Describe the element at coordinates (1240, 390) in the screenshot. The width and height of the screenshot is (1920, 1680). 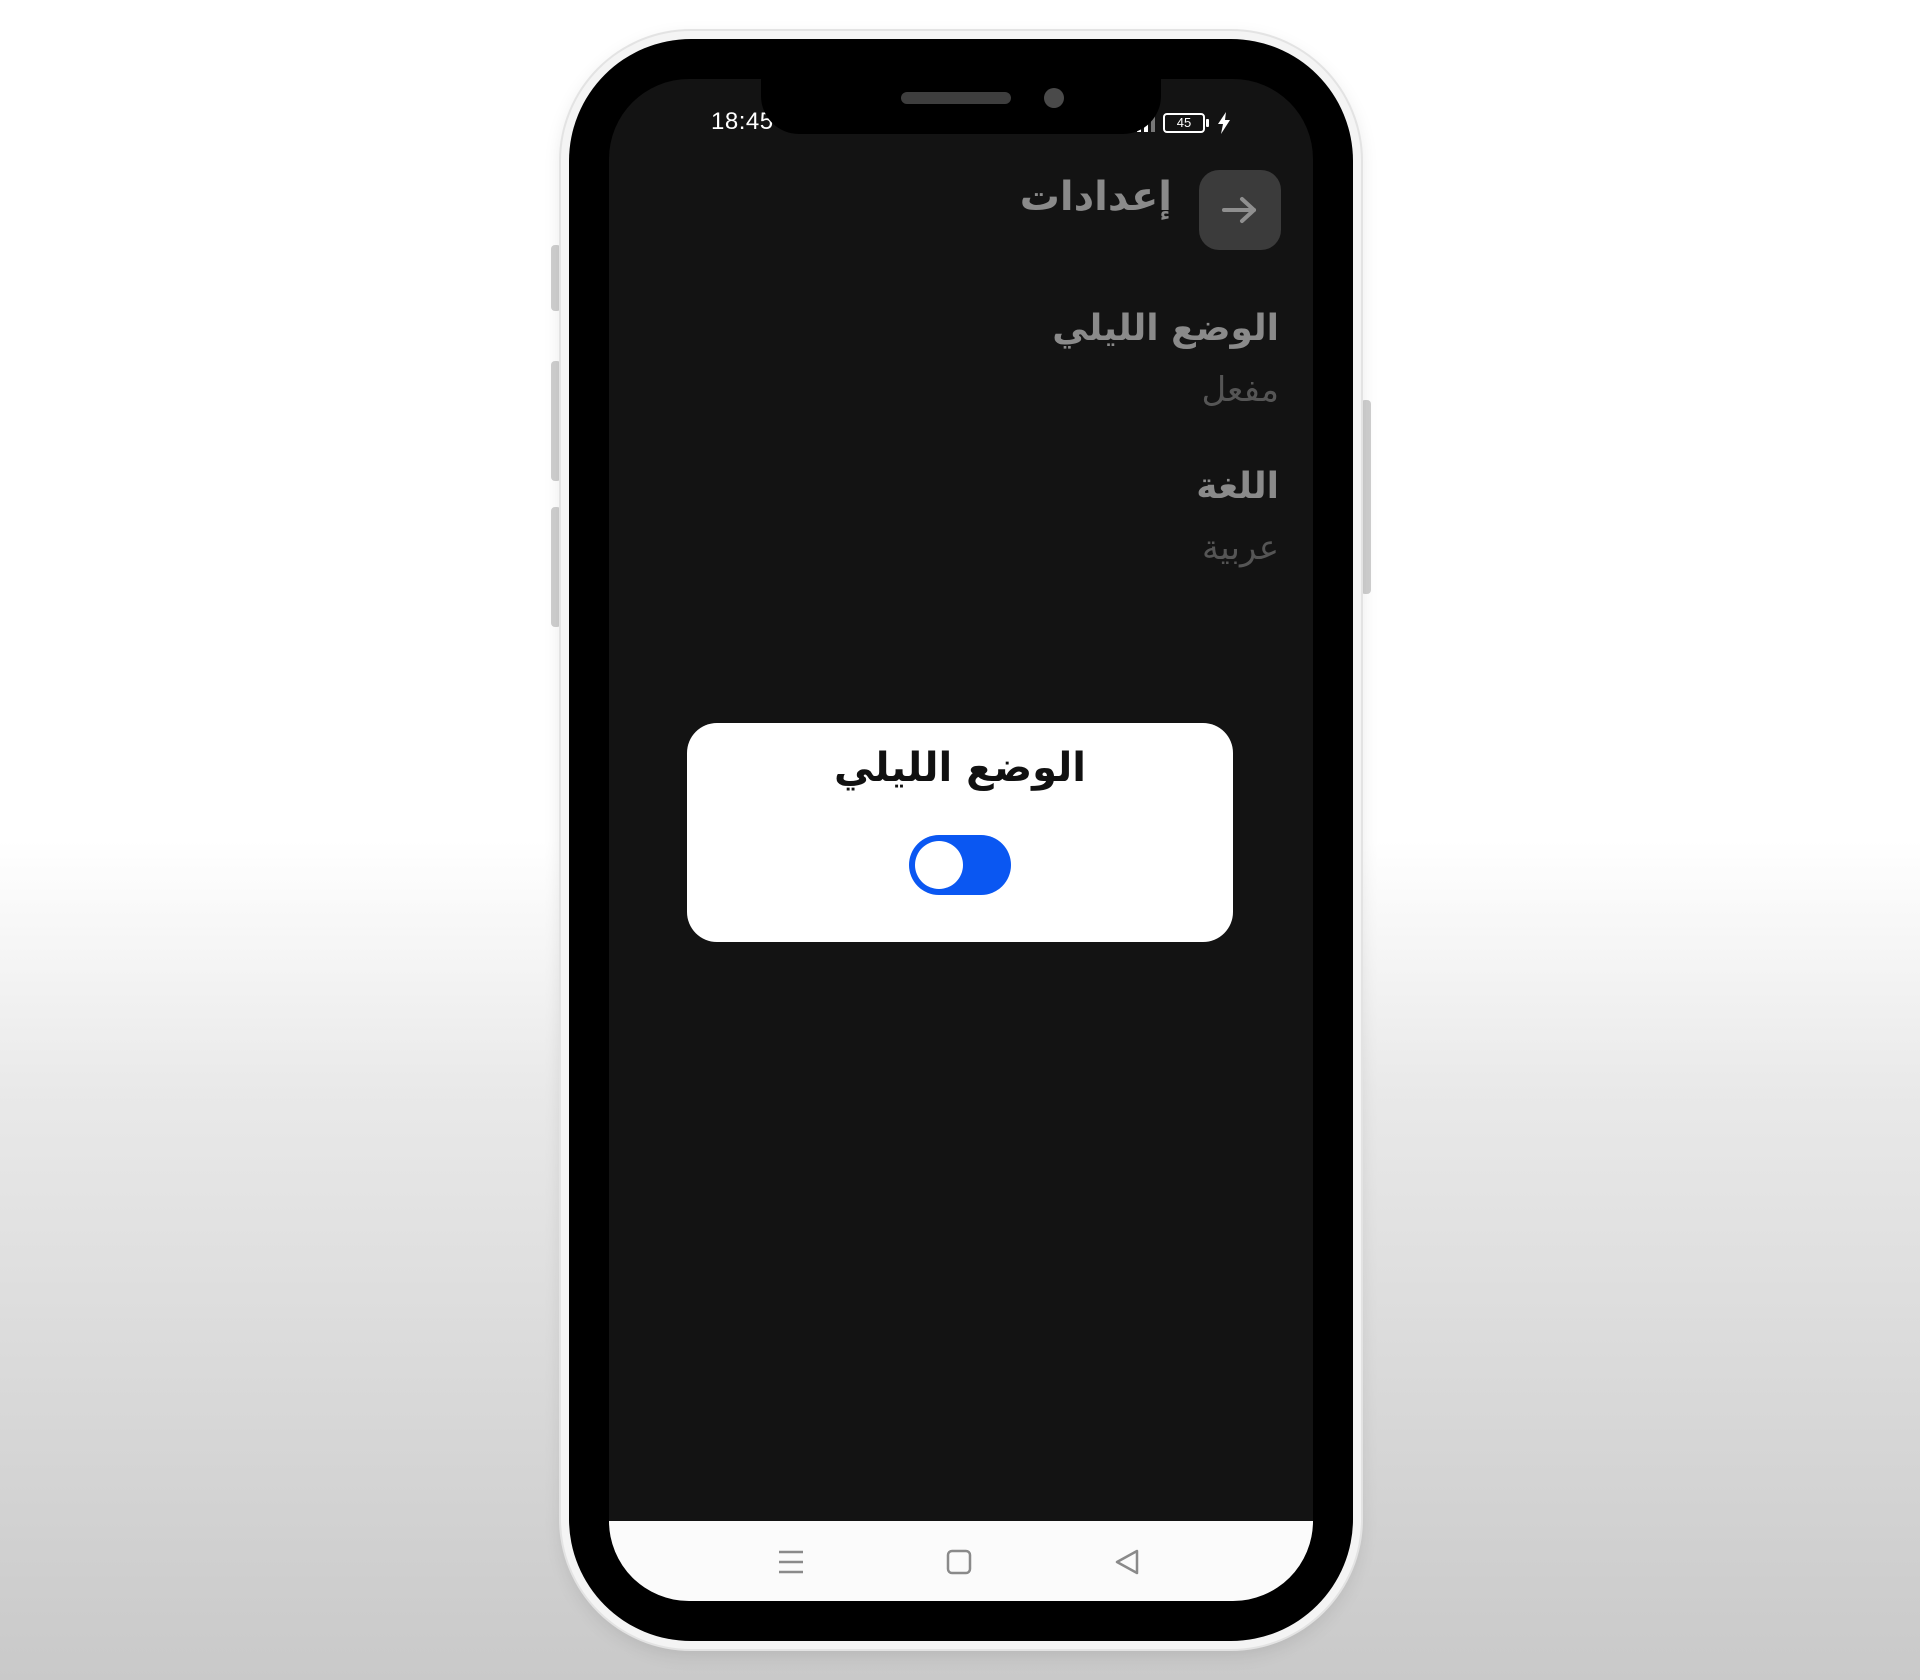
I see `setting-night-mode-value: مفعل` at that location.